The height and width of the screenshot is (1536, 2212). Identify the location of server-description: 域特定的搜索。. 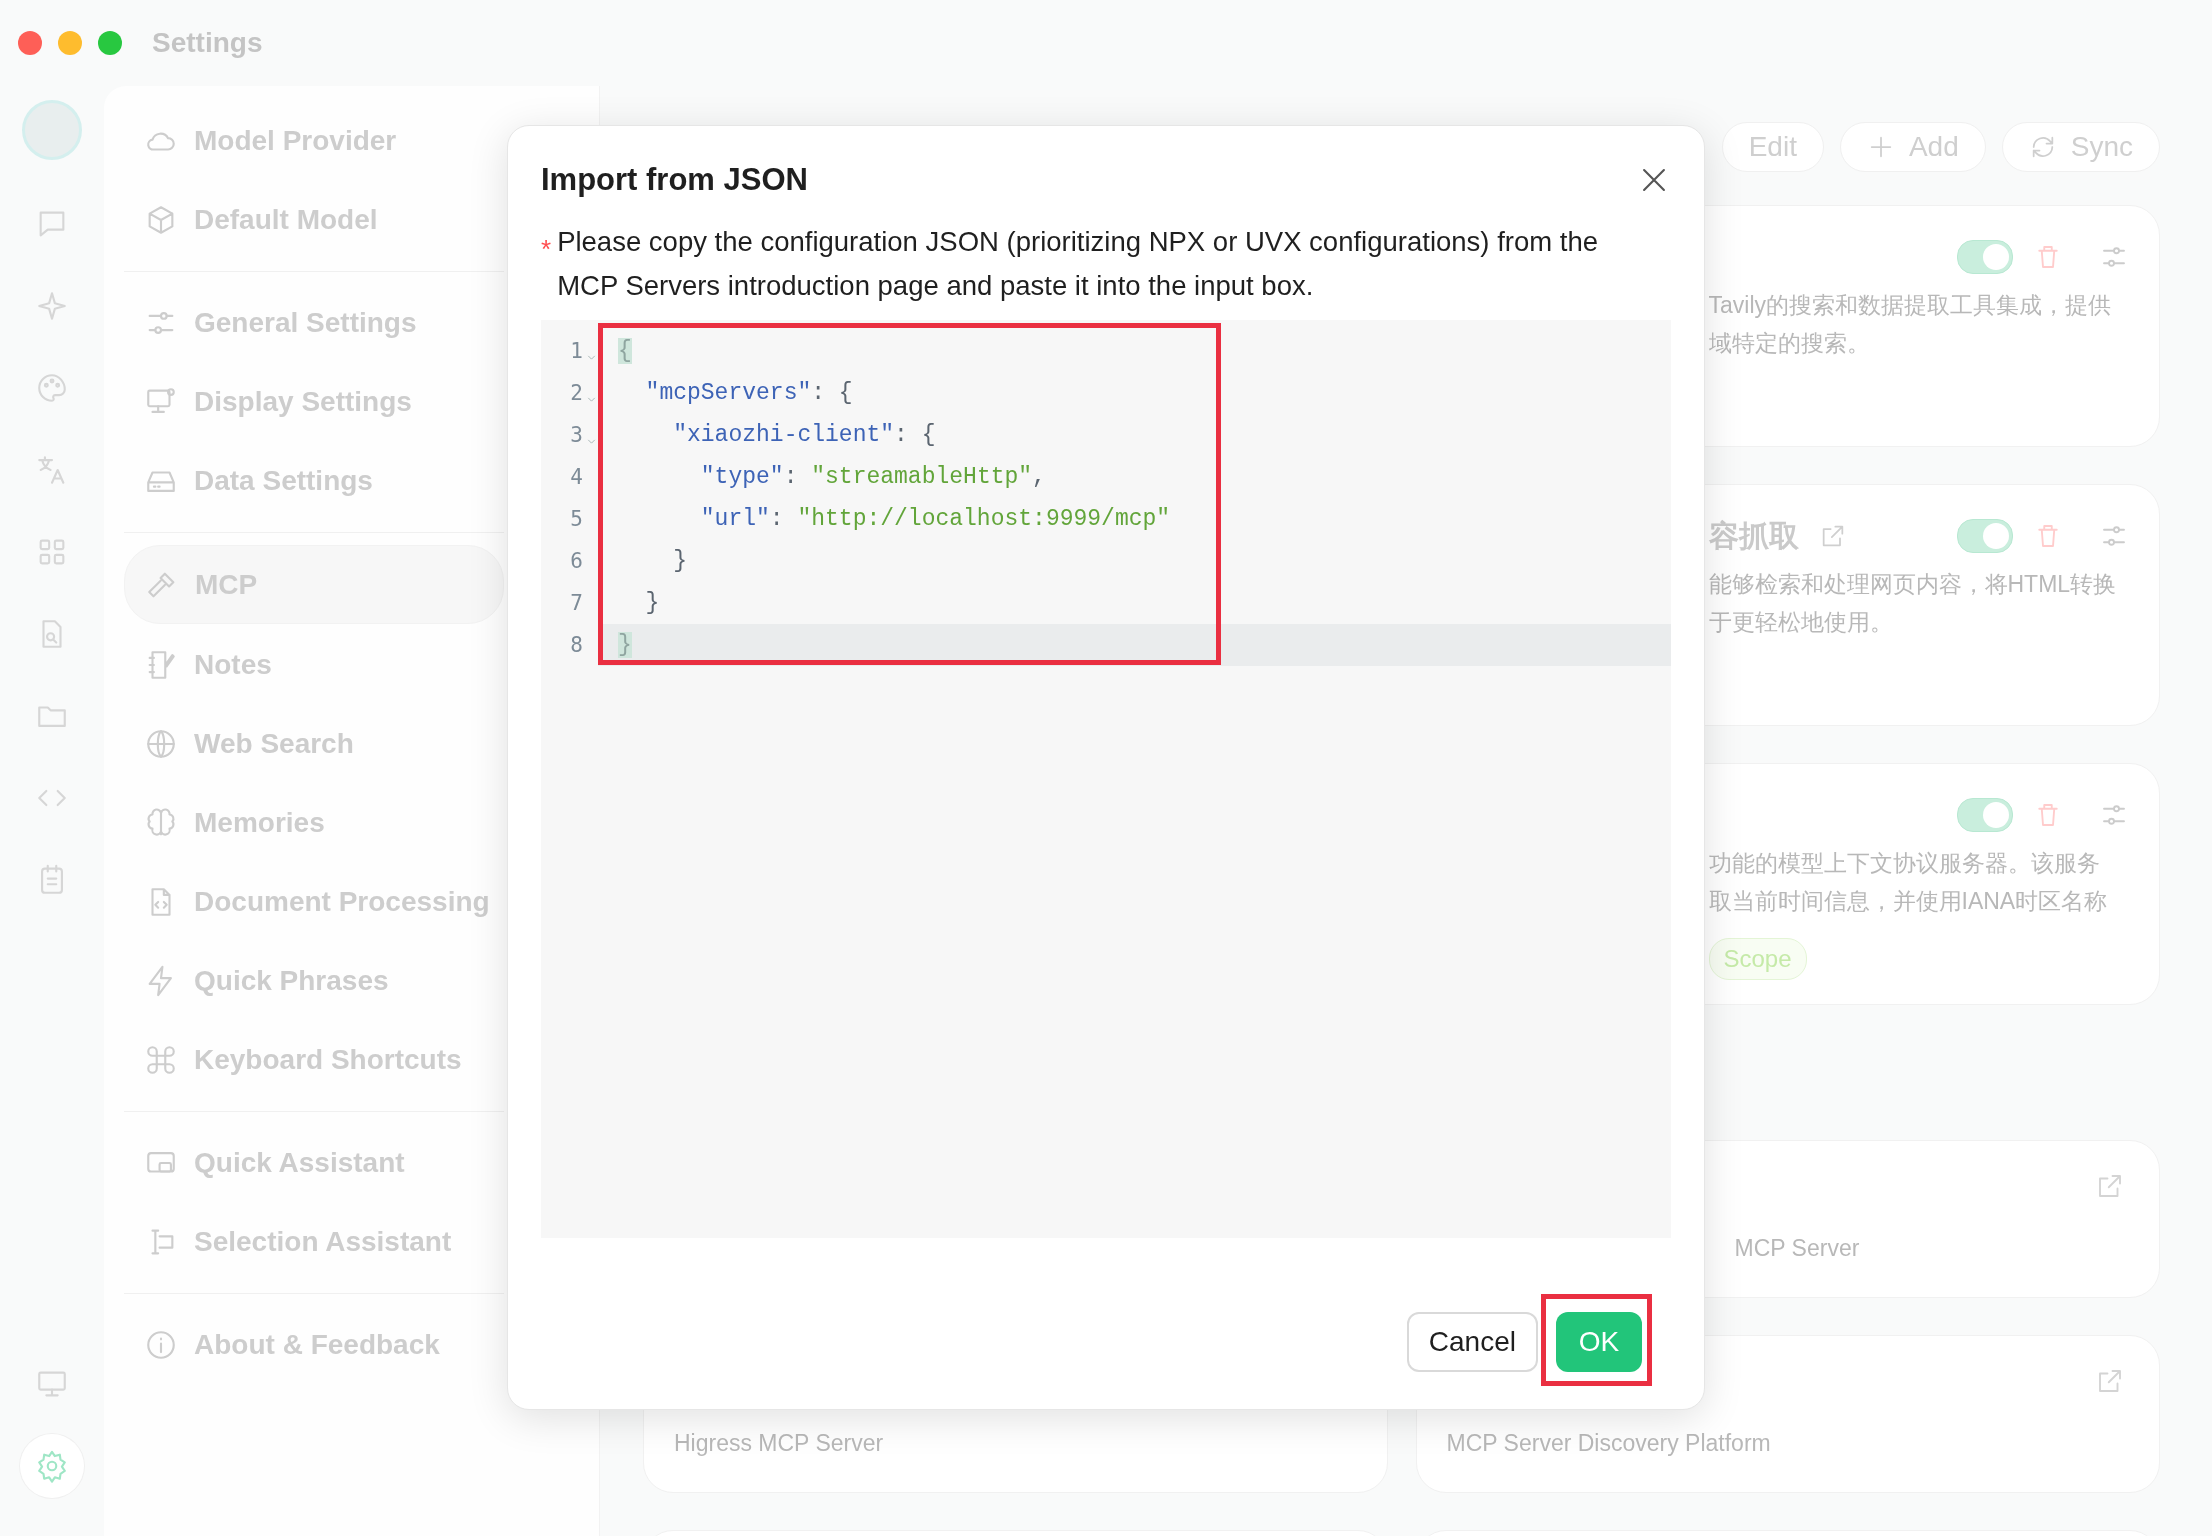
(1789, 343).